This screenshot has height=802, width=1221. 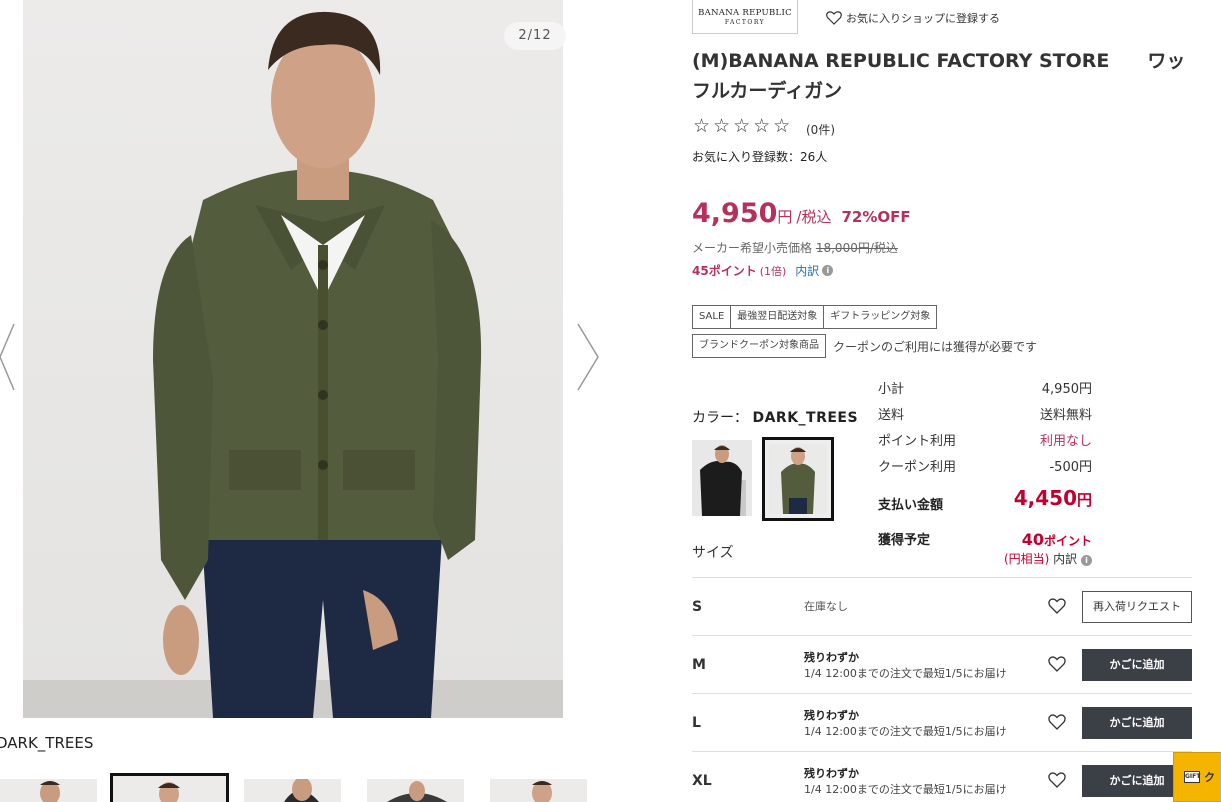 I want to click on review-count: (0件), so click(x=820, y=129).